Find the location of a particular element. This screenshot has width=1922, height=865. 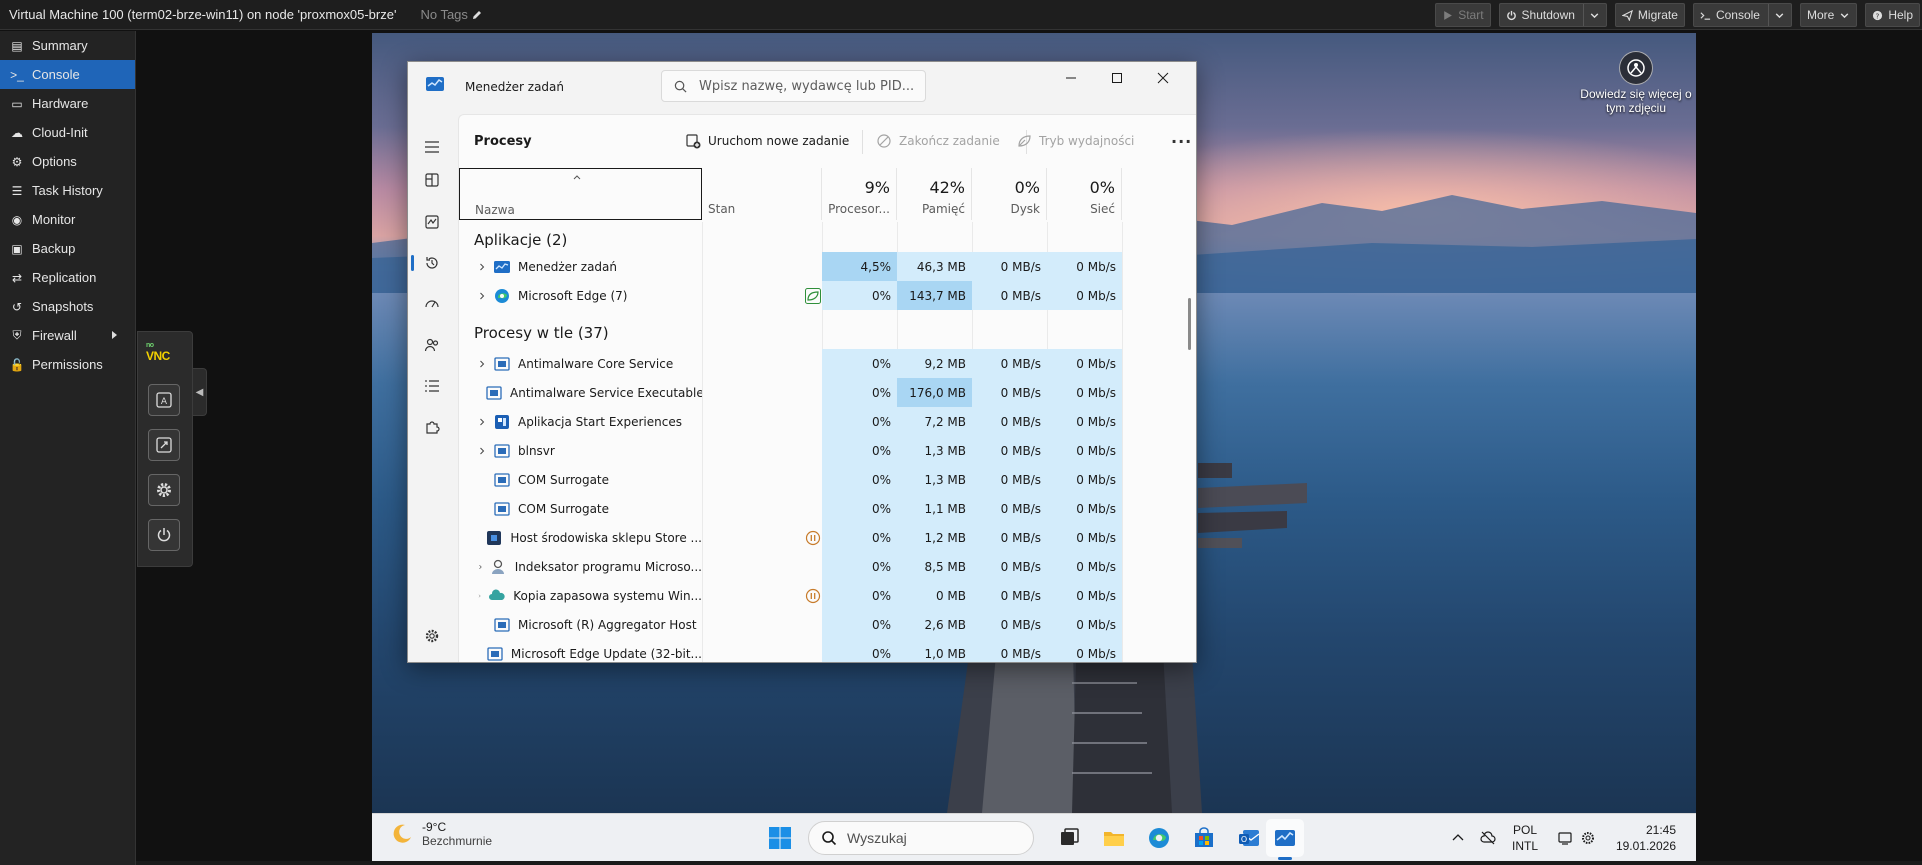

store-icon is located at coordinates (494, 538).